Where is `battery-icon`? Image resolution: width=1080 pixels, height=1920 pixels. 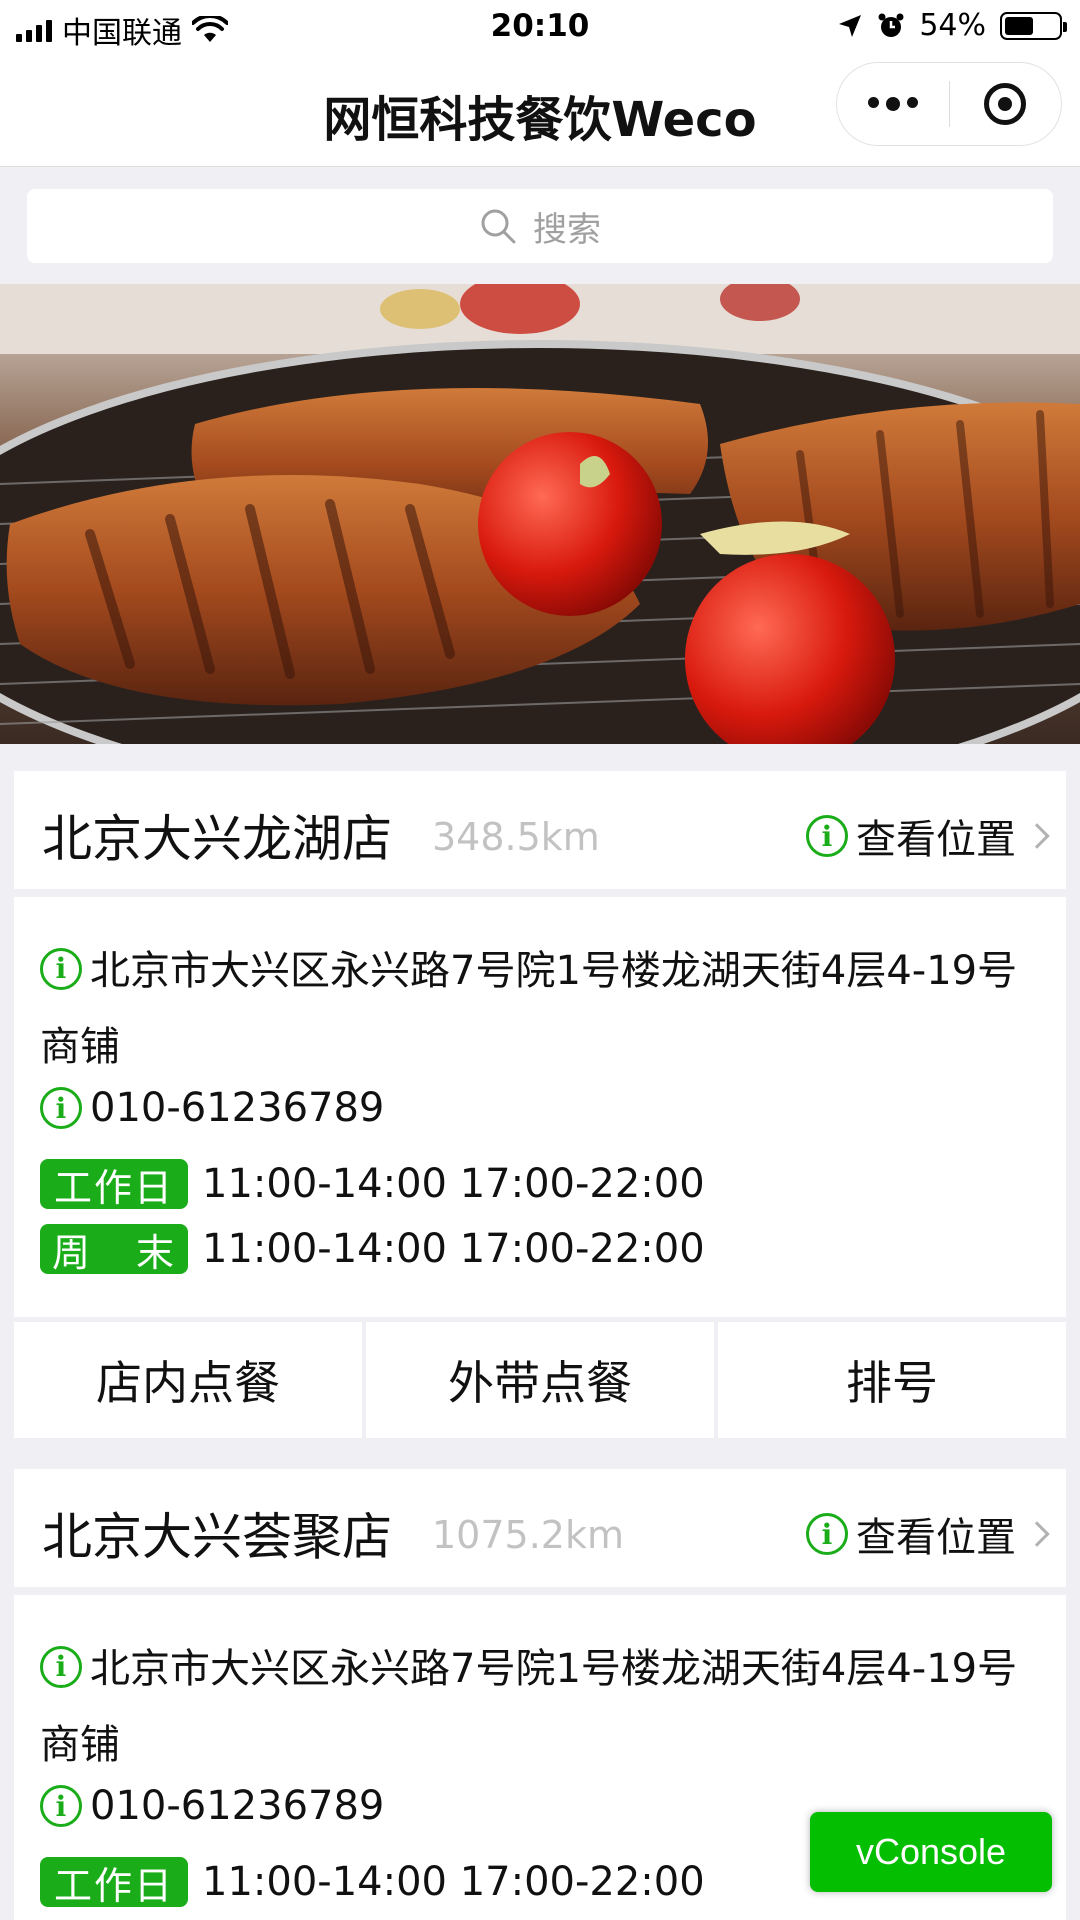 battery-icon is located at coordinates (1033, 25).